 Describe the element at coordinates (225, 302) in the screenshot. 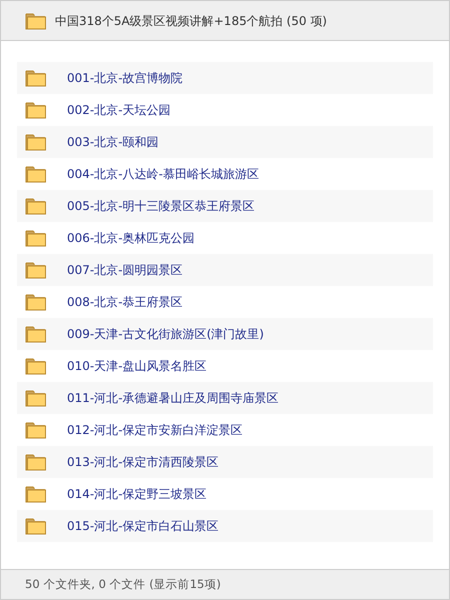

I see `folder-row: 008-北京-恭王府景区` at that location.